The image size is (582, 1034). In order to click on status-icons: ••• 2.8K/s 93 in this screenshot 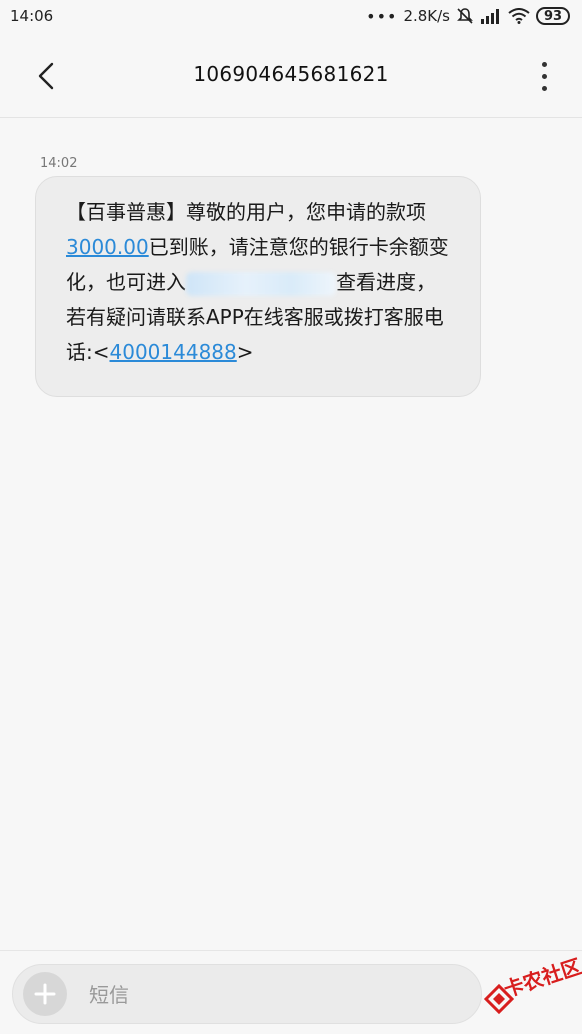, I will do `click(468, 16)`.